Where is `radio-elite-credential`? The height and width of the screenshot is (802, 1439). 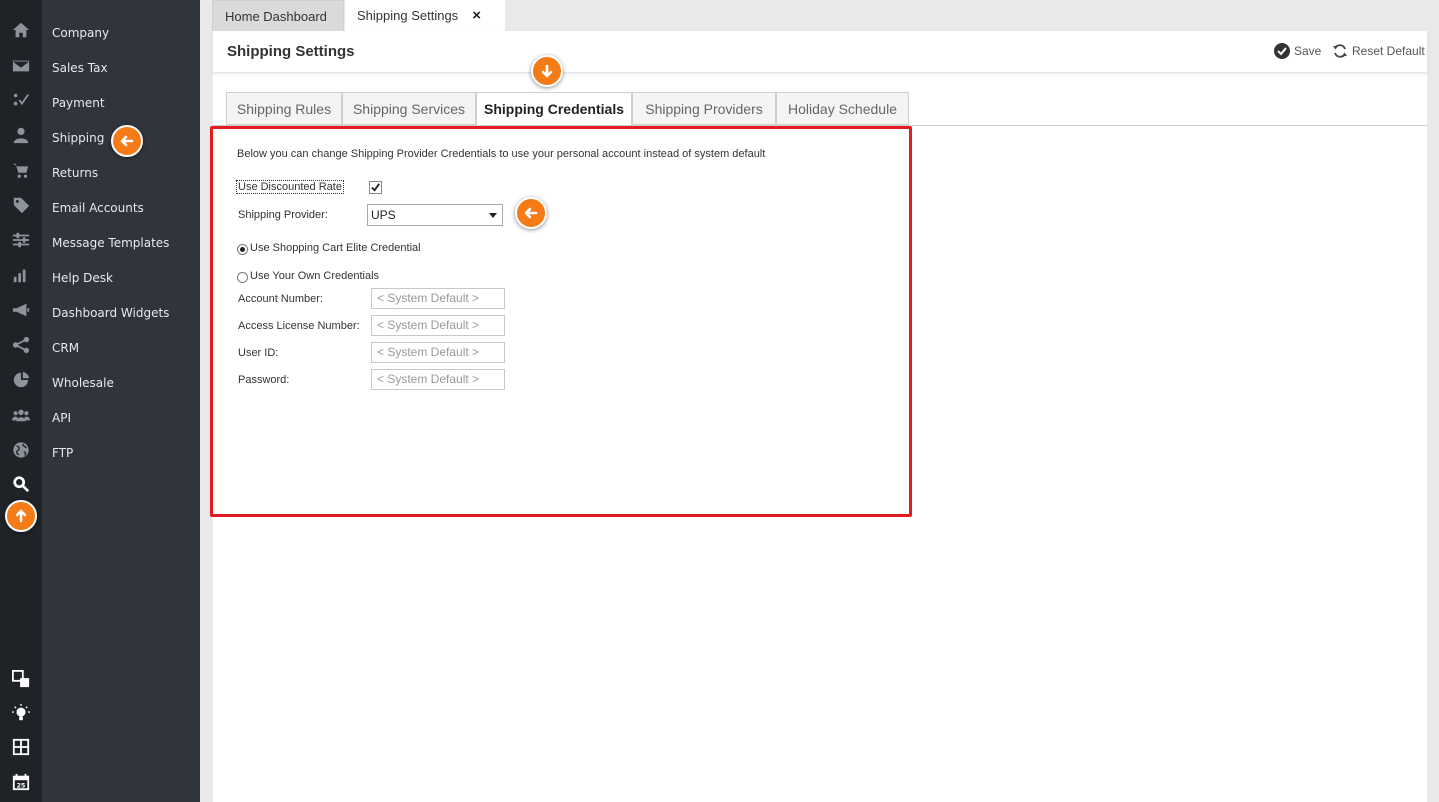 radio-elite-credential is located at coordinates (242, 249).